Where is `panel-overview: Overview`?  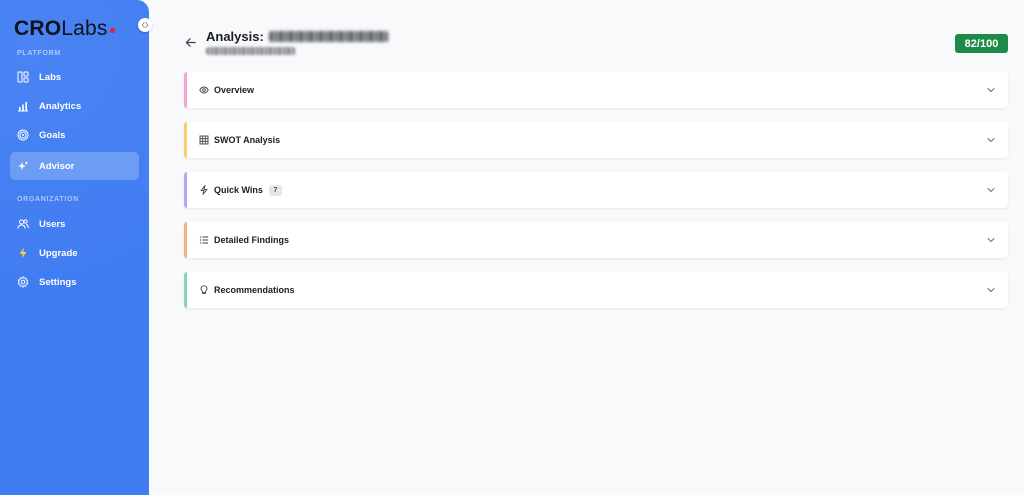
panel-overview: Overview is located at coordinates (596, 90).